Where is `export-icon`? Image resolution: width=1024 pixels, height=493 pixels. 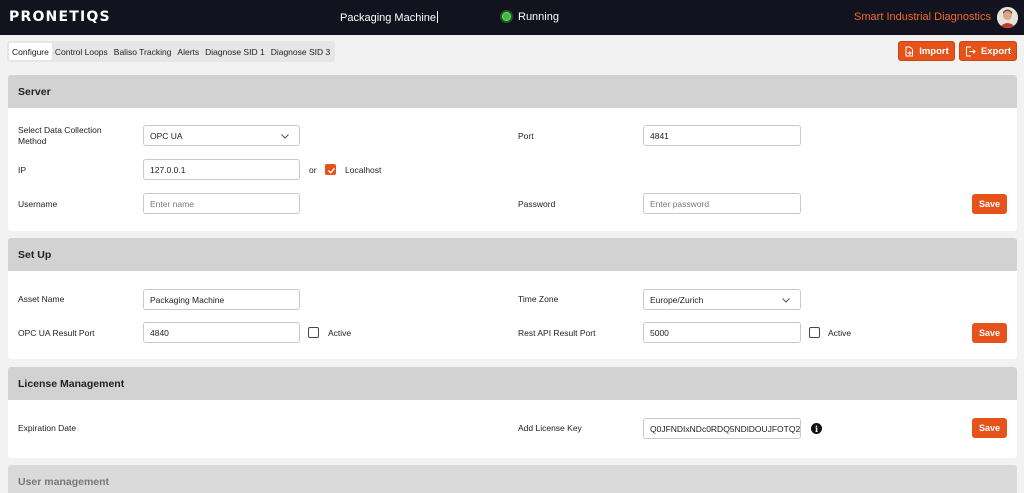
export-icon is located at coordinates (970, 51).